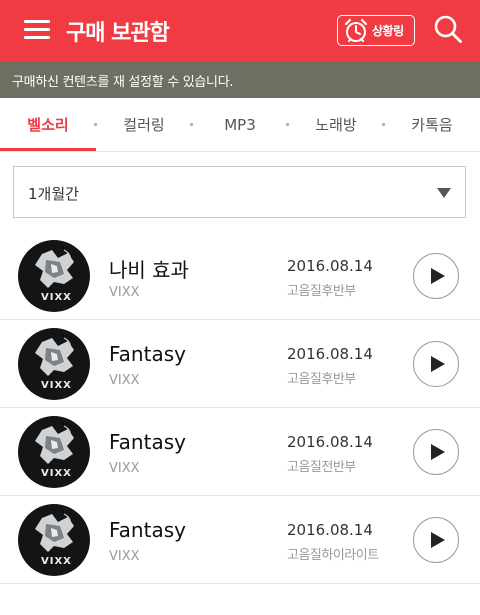 Image resolution: width=480 pixels, height=615 pixels. Describe the element at coordinates (388, 31) in the screenshot. I see `ringtone-label: 상황링` at that location.